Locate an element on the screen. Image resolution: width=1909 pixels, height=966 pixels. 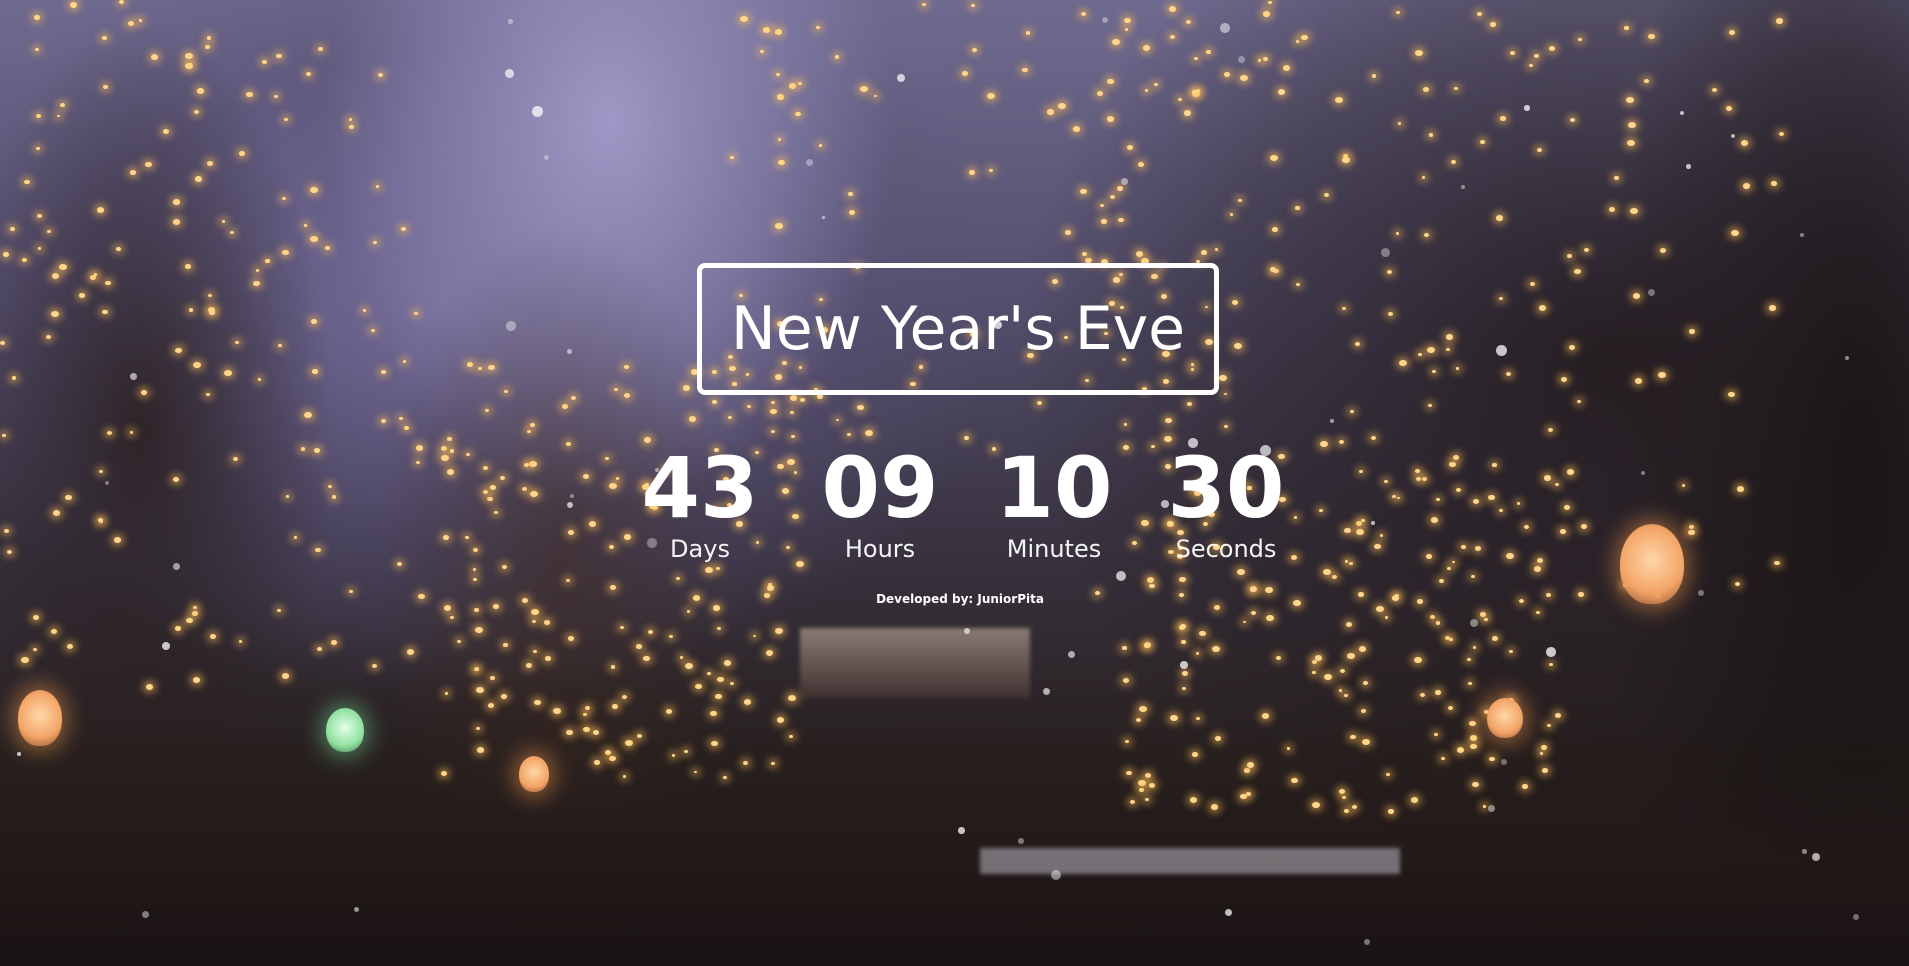
countdown-seconds: 30 Seconds is located at coordinates (1226, 501).